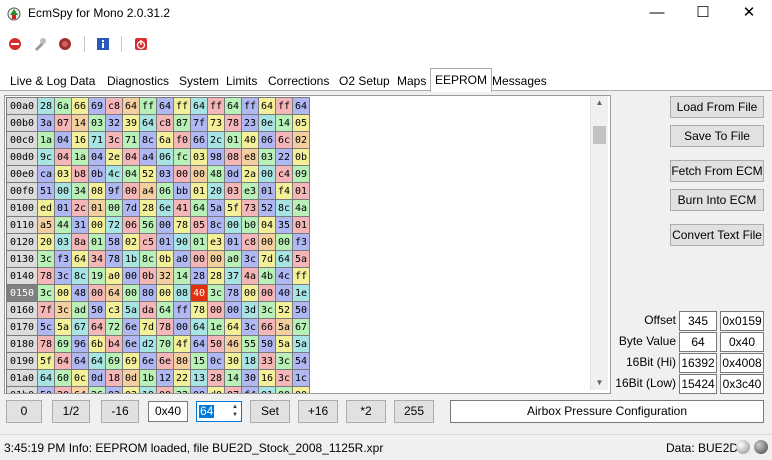  Describe the element at coordinates (46, 225) in the screenshot. I see `hex-cell: a5` at that location.